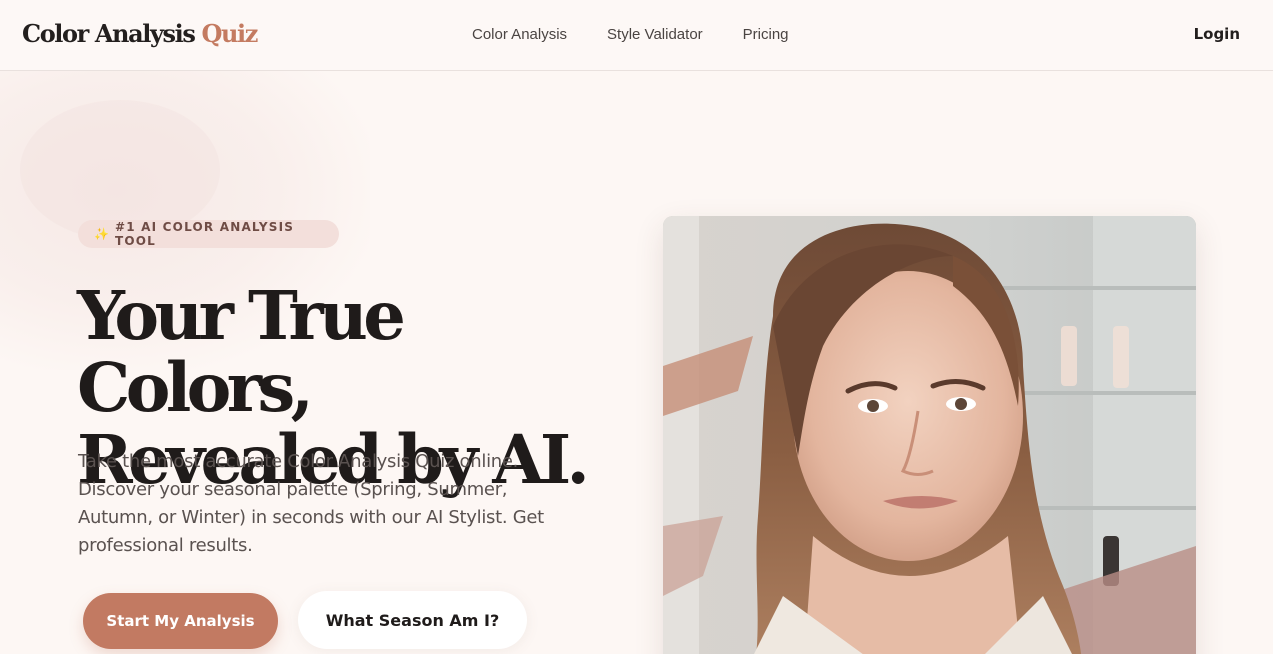 Image resolution: width=1273 pixels, height=654 pixels. I want to click on nav-style-validator: Style Validator, so click(655, 34).